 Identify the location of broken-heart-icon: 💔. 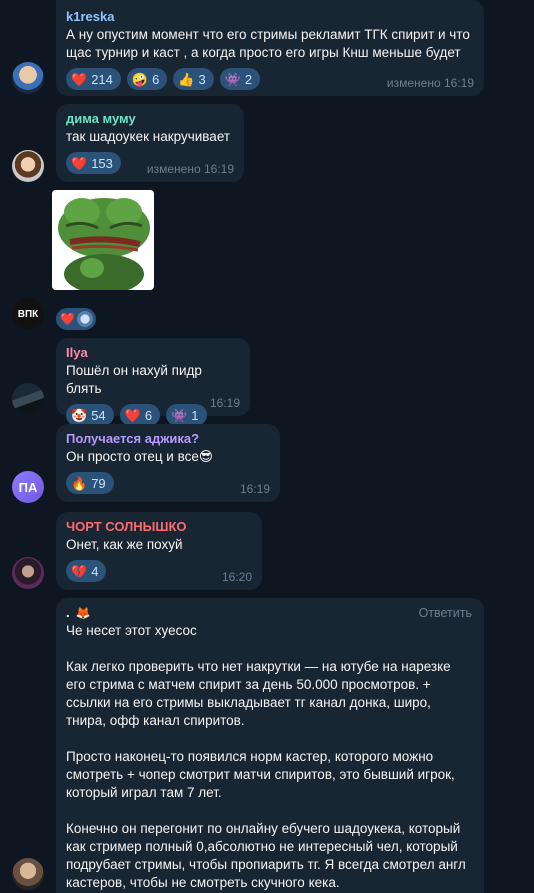
(79, 571).